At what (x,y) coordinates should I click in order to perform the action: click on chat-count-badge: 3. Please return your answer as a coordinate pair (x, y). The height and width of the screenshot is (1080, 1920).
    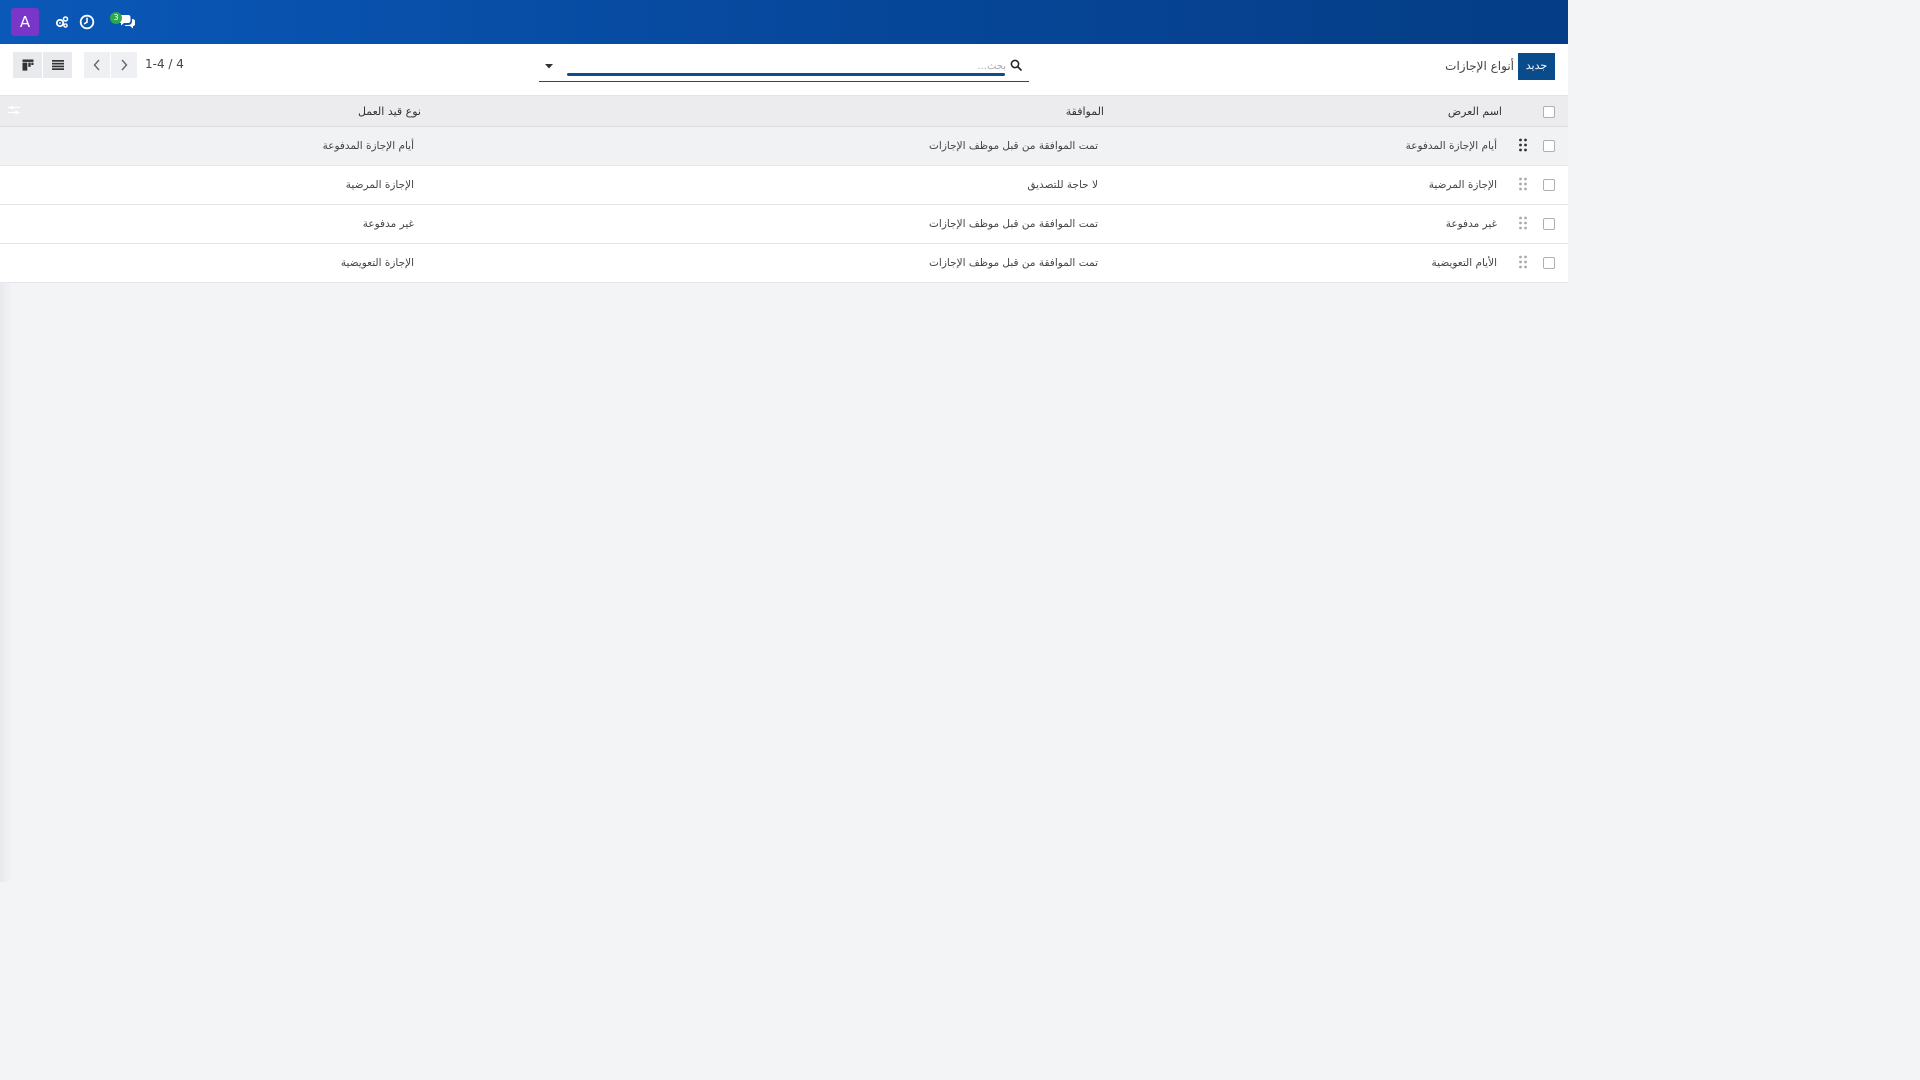
    Looking at the image, I should click on (116, 18).